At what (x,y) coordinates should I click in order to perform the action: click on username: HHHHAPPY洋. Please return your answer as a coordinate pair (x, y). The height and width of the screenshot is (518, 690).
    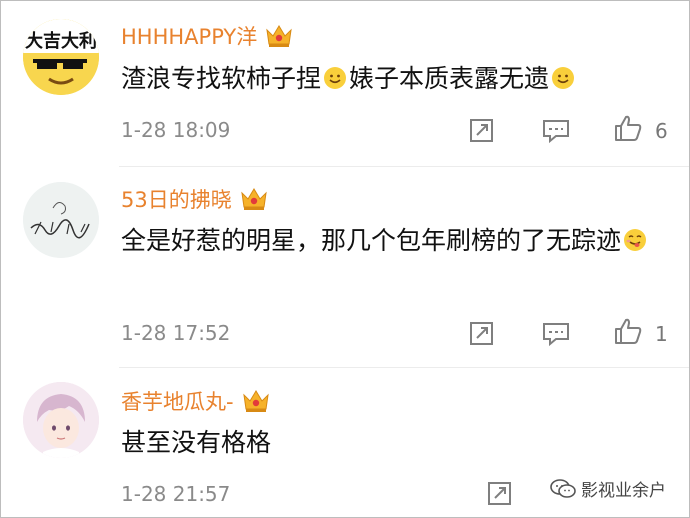
    Looking at the image, I should click on (207, 36).